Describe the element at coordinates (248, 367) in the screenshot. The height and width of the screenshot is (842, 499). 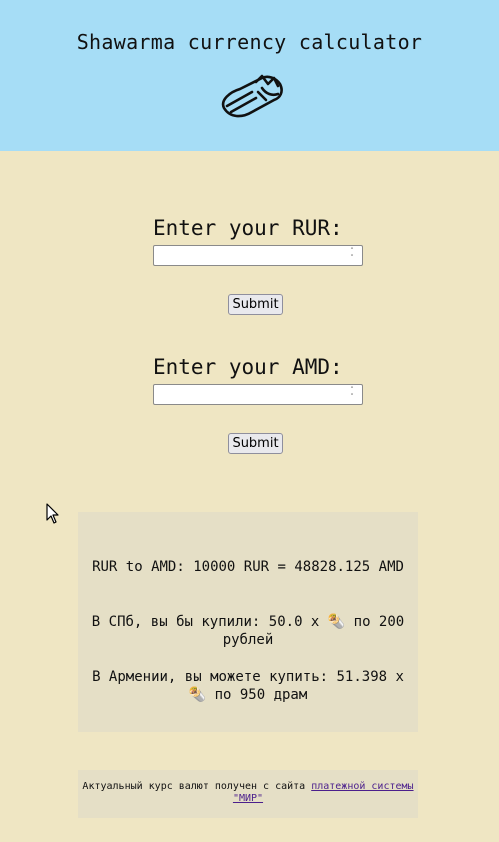
I see `amd-label: Enter your AMD:` at that location.